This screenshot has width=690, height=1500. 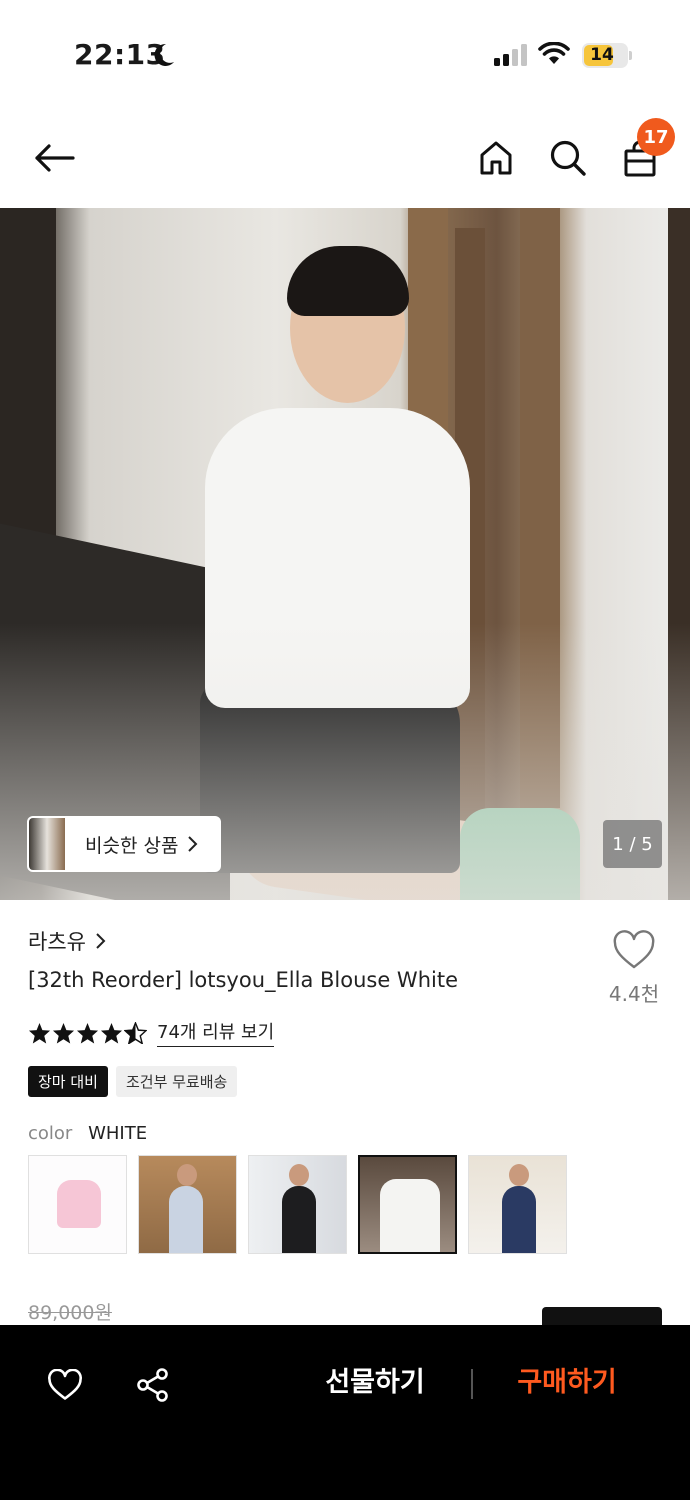 I want to click on gift-button: 선물하기, so click(x=375, y=1383).